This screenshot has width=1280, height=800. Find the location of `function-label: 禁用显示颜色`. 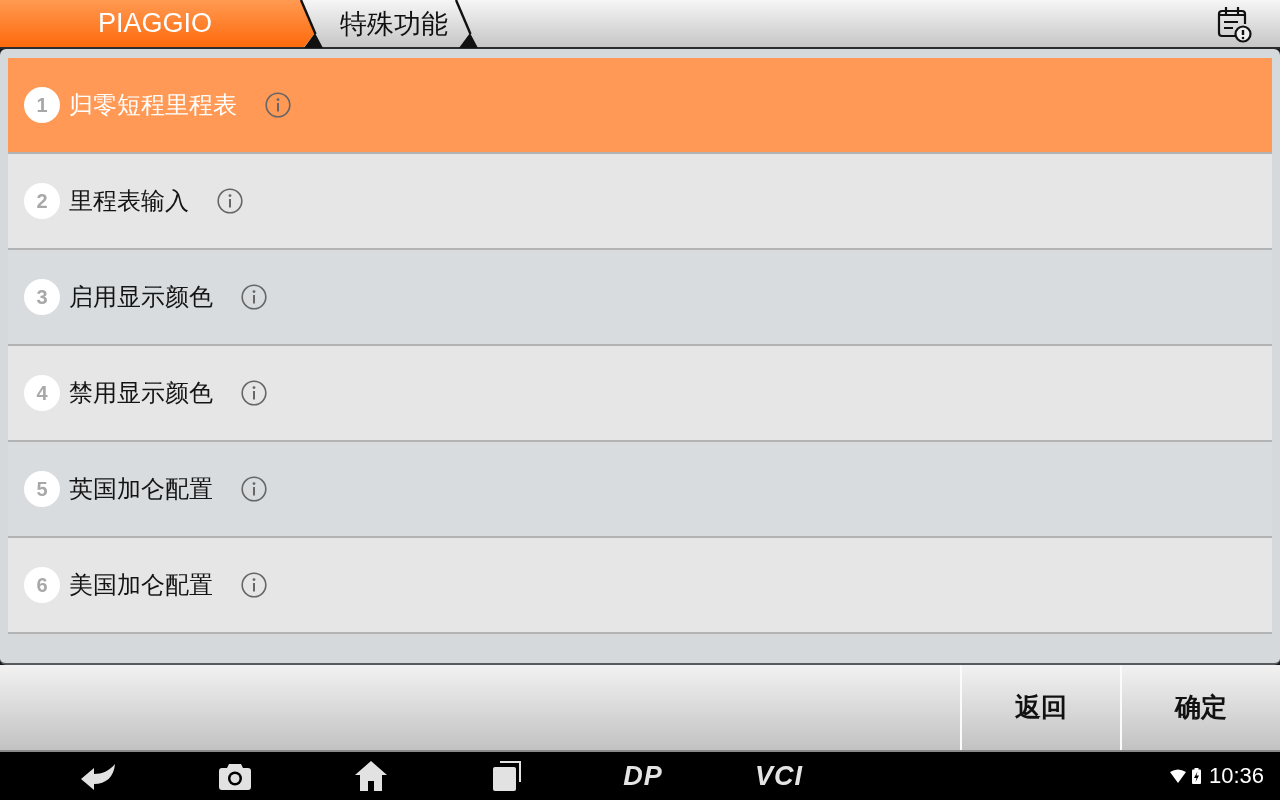

function-label: 禁用显示颜色 is located at coordinates (141, 393).